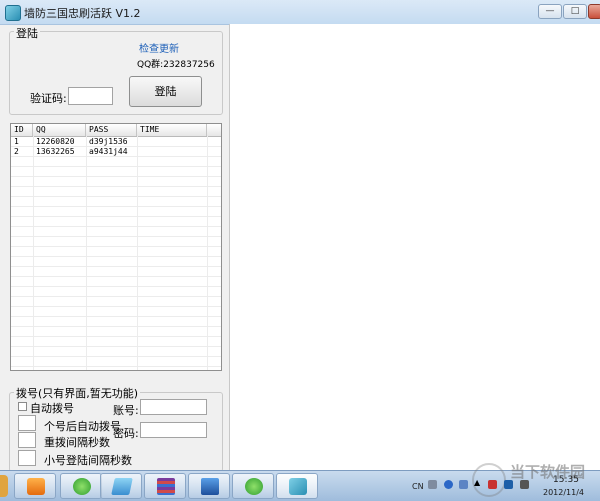 Image resolution: width=600 pixels, height=501 pixels. What do you see at coordinates (77, 442) in the screenshot?
I see `redial-interval-label: 重拨间隔秒数` at bounding box center [77, 442].